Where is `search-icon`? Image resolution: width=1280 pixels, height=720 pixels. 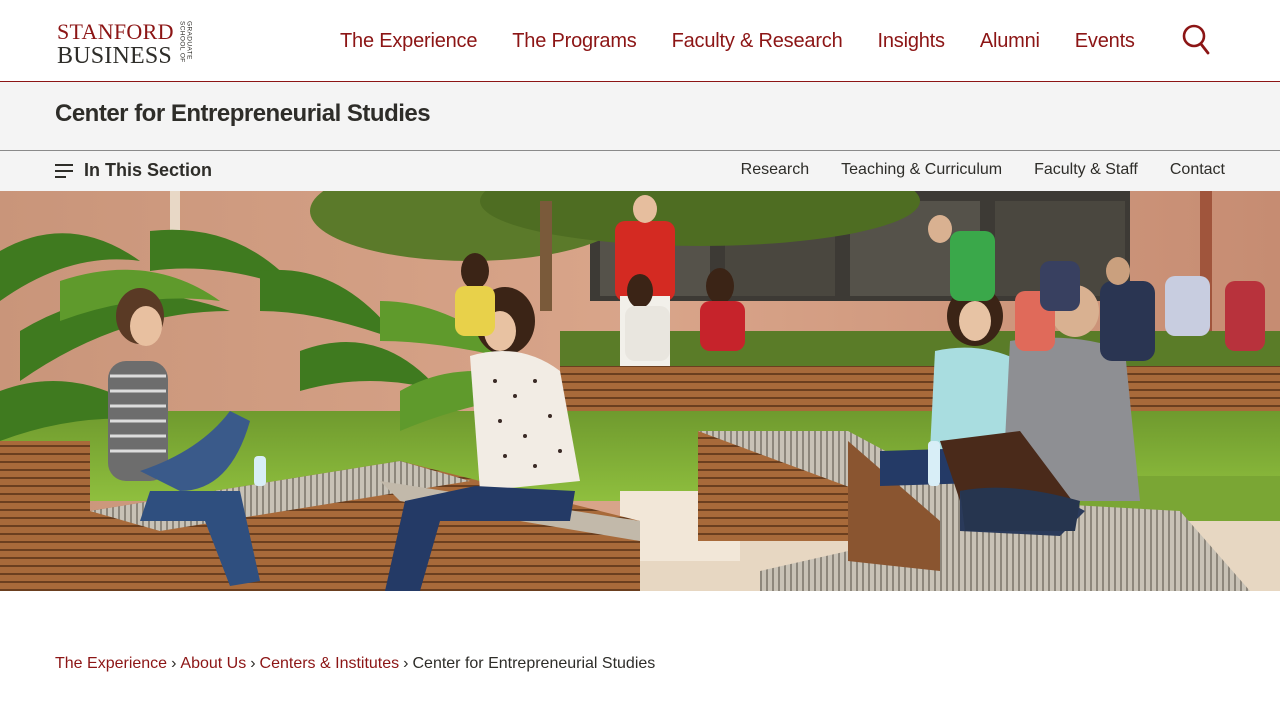
search-icon is located at coordinates (1196, 39).